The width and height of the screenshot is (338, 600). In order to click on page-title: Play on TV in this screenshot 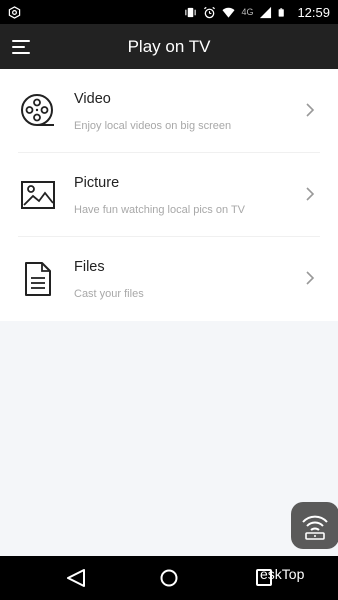, I will do `click(169, 46)`.